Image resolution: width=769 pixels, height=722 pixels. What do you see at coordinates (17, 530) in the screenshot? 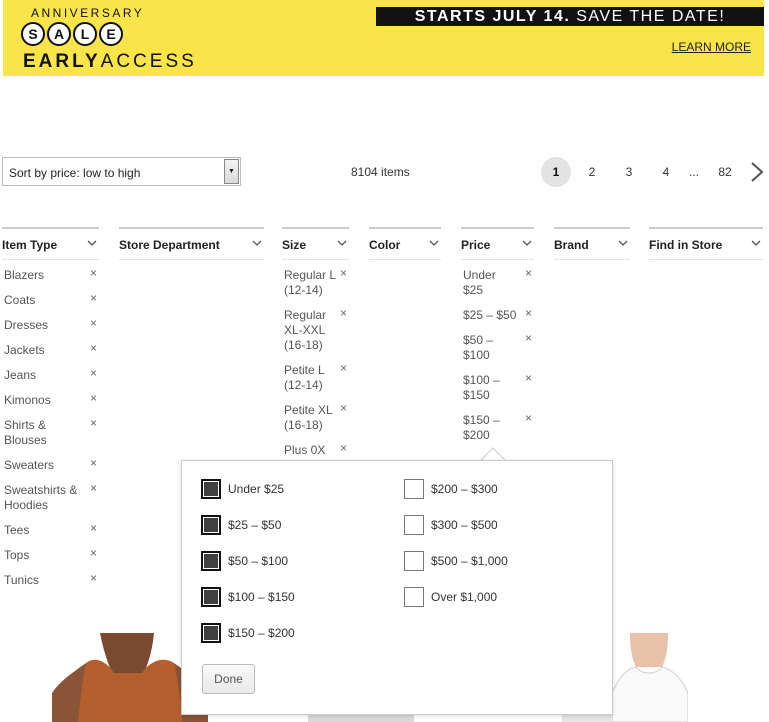
I see `filter-chip-label: Tees` at bounding box center [17, 530].